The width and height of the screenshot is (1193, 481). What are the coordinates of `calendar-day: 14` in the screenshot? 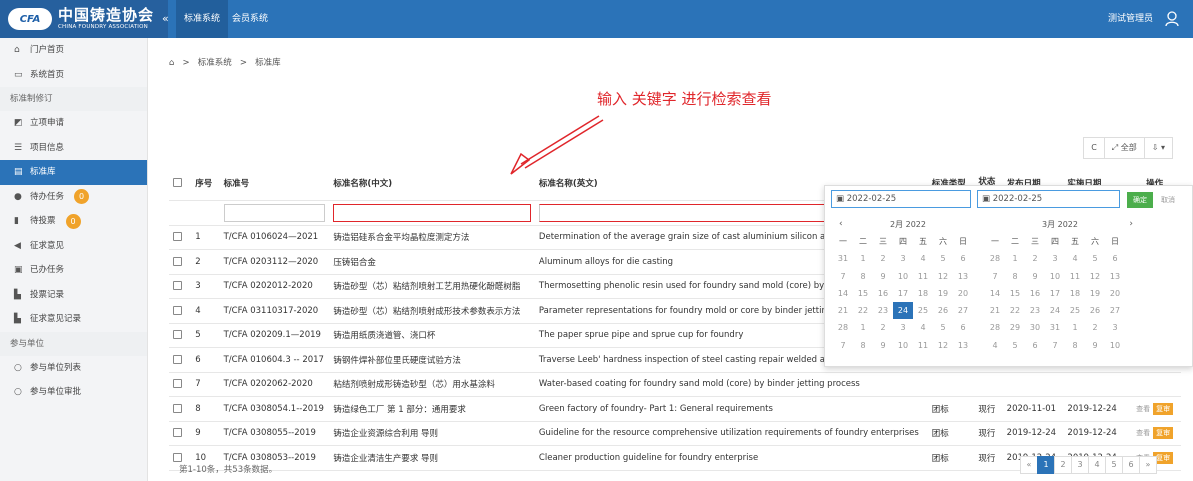 It's located at (995, 293).